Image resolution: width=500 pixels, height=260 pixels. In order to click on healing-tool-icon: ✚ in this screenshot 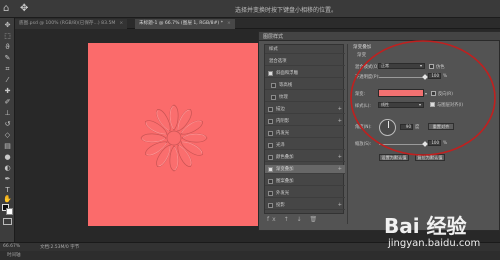, I will do `click(7, 91)`.